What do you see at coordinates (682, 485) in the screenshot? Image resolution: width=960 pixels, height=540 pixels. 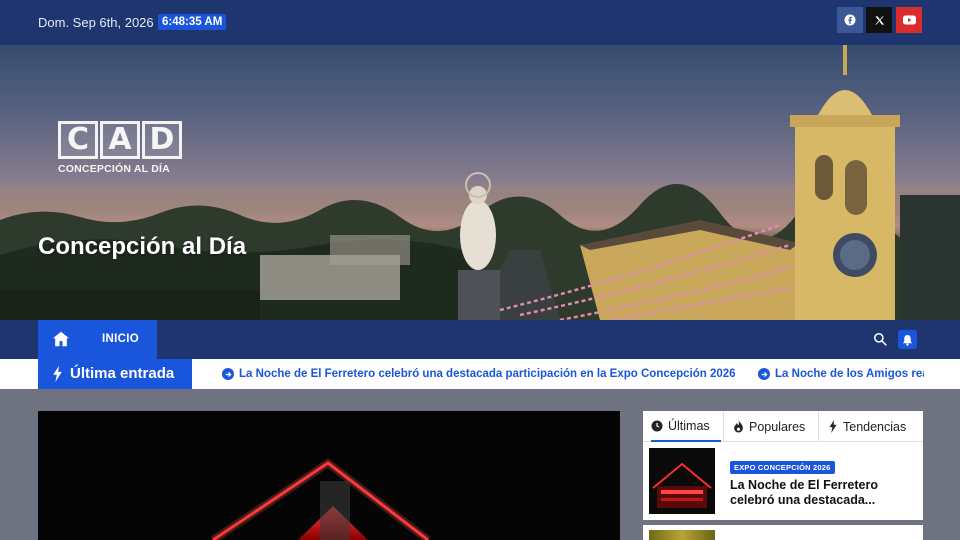 I see `post-thumbnail-image` at bounding box center [682, 485].